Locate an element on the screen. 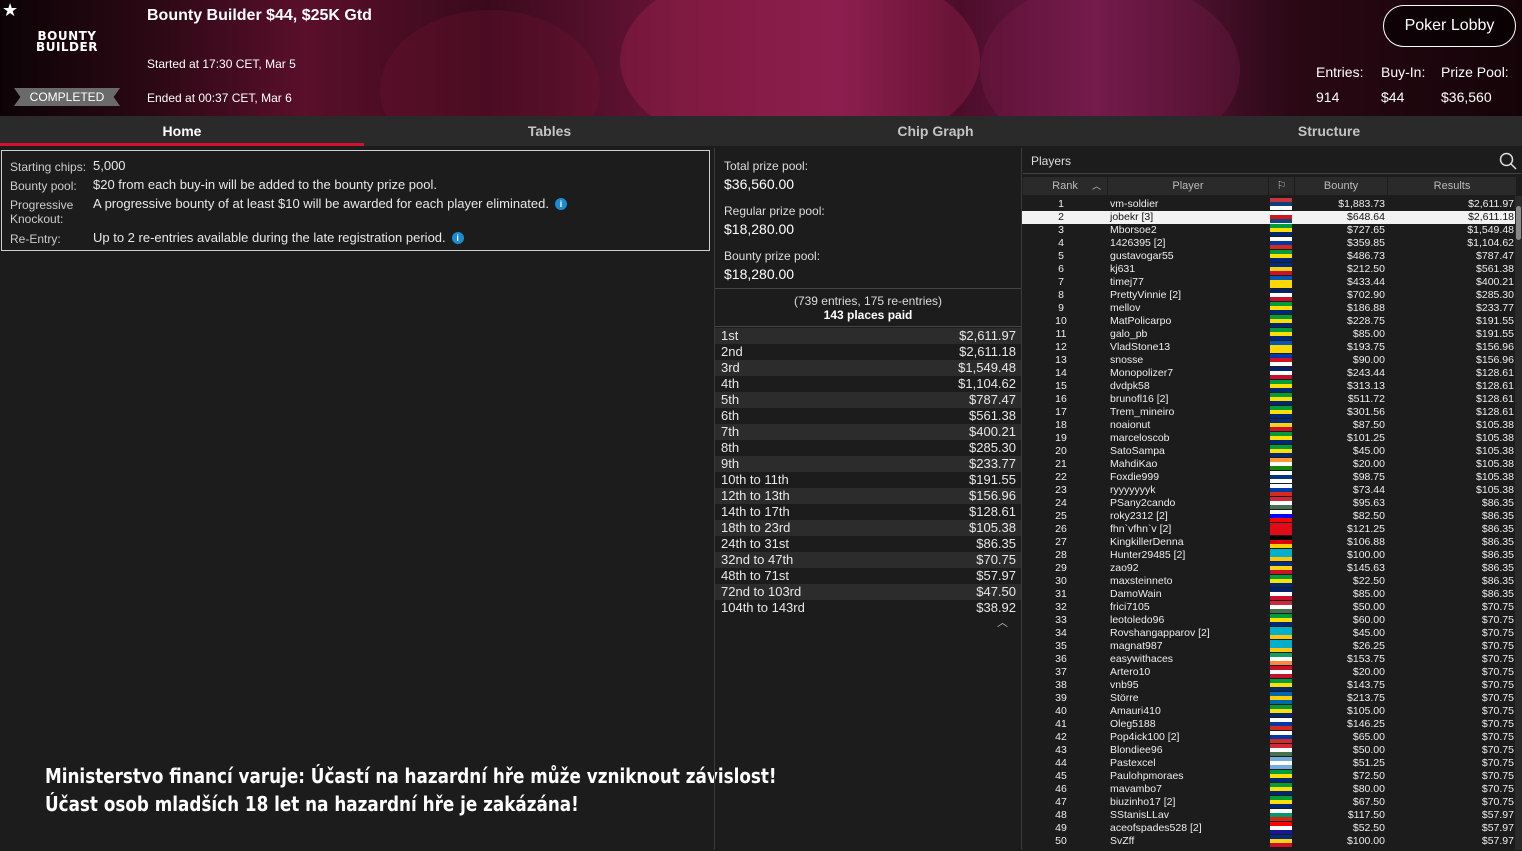 This screenshot has height=851, width=1522. table-row: 38 vnb95 $143.75 $70.75 is located at coordinates (1268, 685).